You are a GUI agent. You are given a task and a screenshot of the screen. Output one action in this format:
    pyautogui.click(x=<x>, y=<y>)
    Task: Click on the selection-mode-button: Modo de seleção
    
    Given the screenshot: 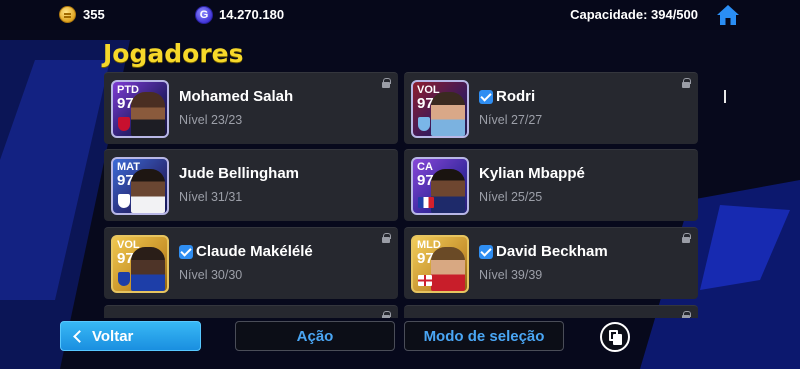 What is the action you would take?
    pyautogui.click(x=484, y=336)
    